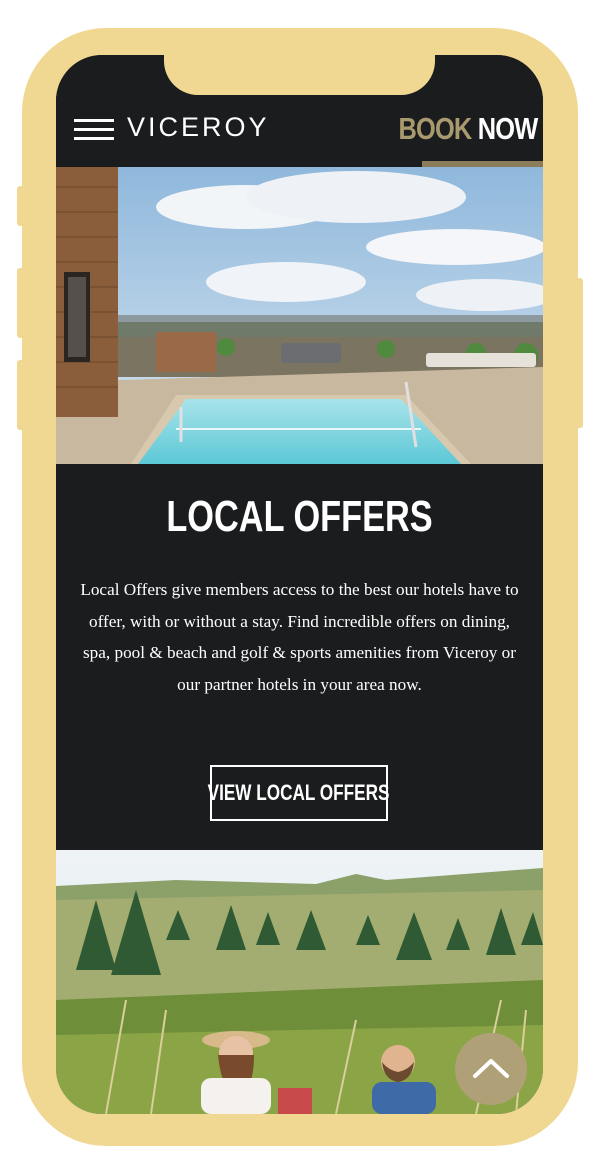  What do you see at coordinates (21, 303) in the screenshot?
I see `phone-volume-up-button` at bounding box center [21, 303].